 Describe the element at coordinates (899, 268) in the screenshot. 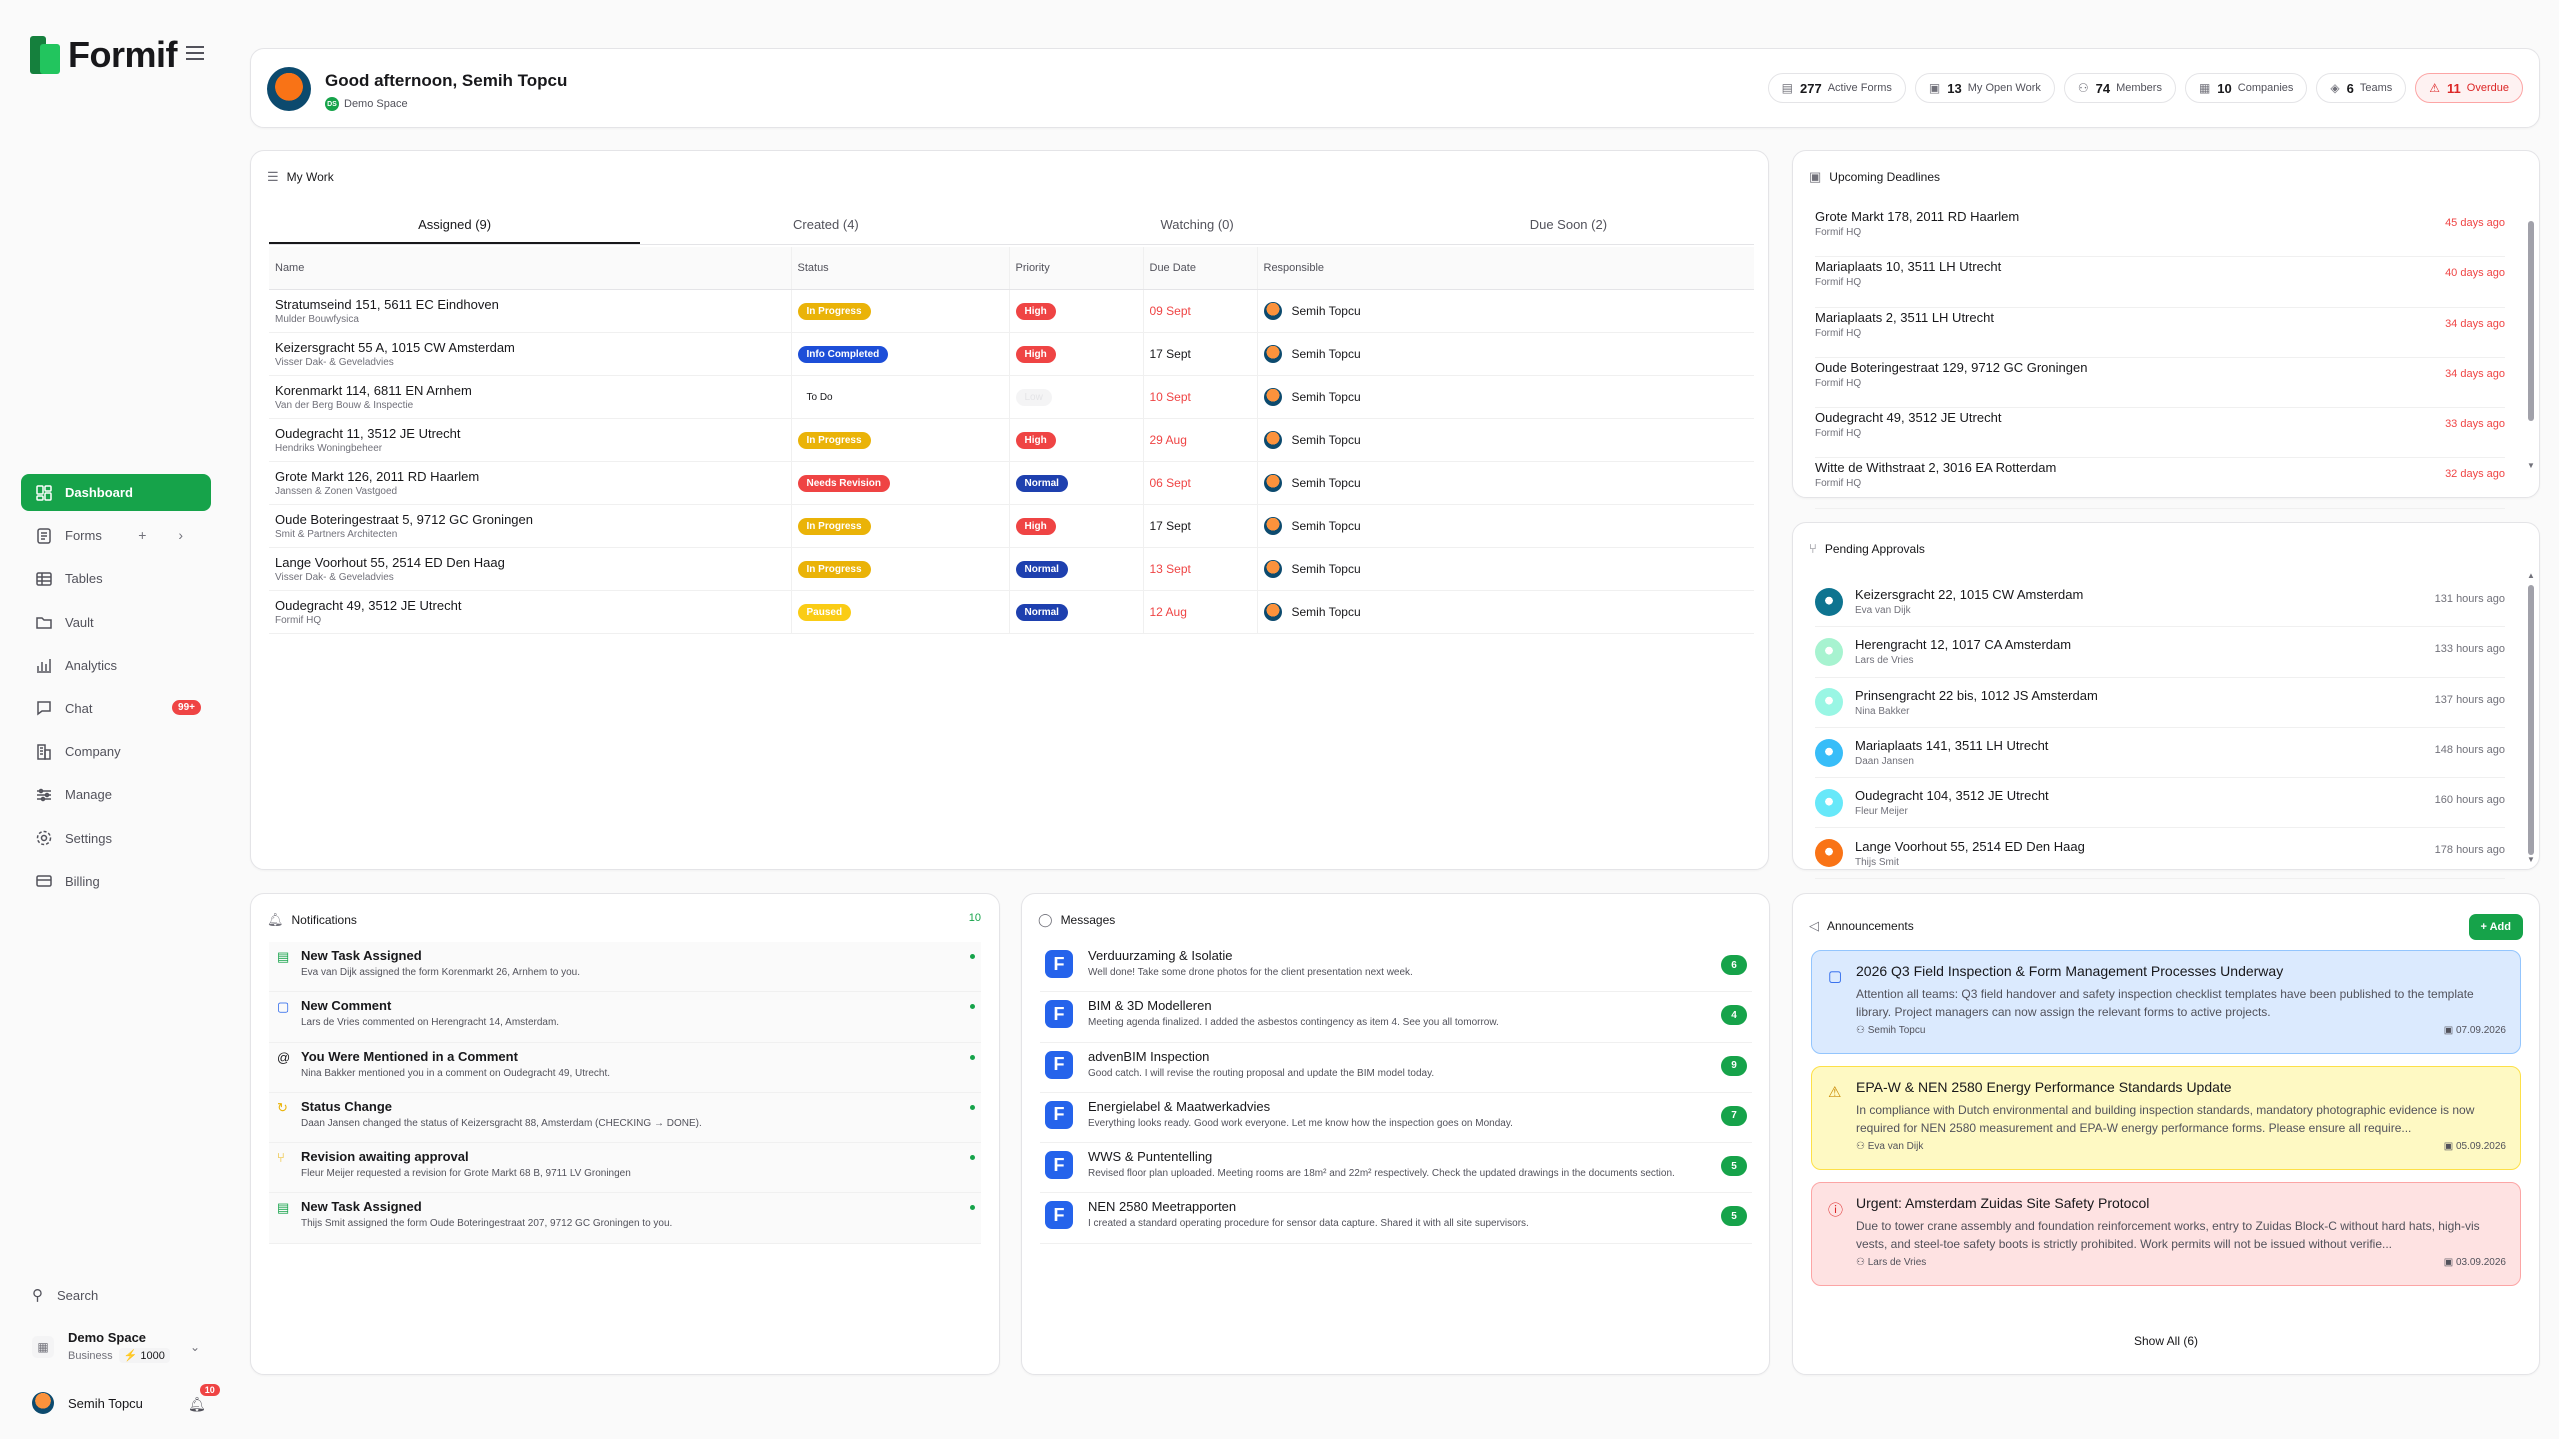

I see `column-header-status: Status` at that location.